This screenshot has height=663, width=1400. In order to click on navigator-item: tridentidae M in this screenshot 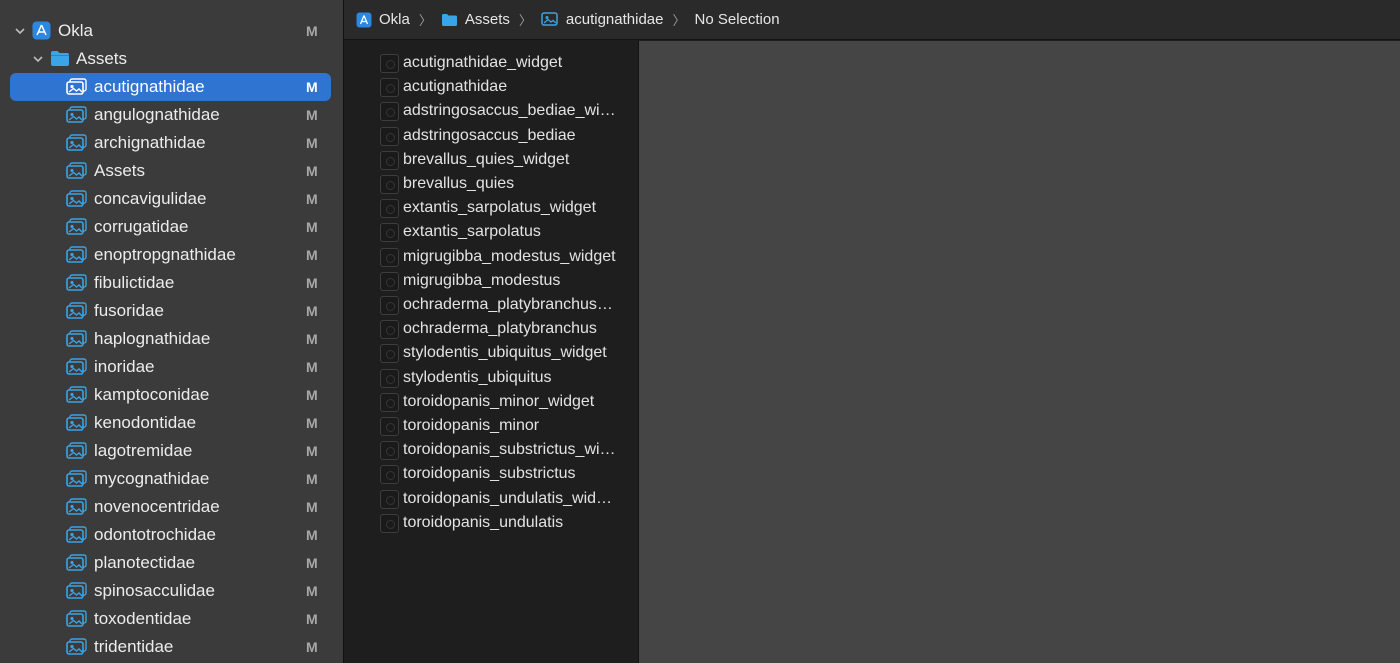, I will do `click(171, 647)`.